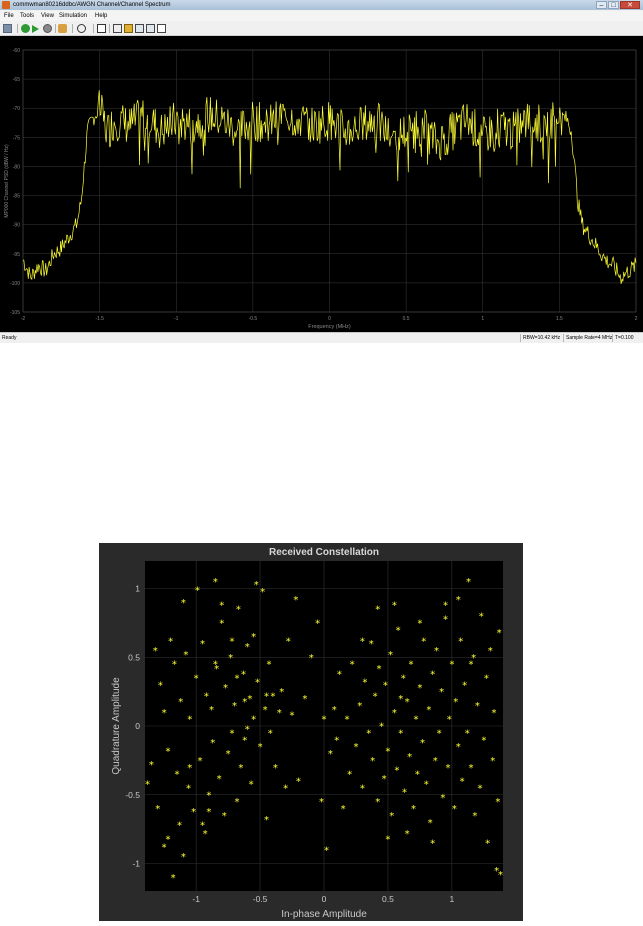 The image size is (643, 926). Describe the element at coordinates (451, 899) in the screenshot. I see `constellation-x-tick-label: 1` at that location.